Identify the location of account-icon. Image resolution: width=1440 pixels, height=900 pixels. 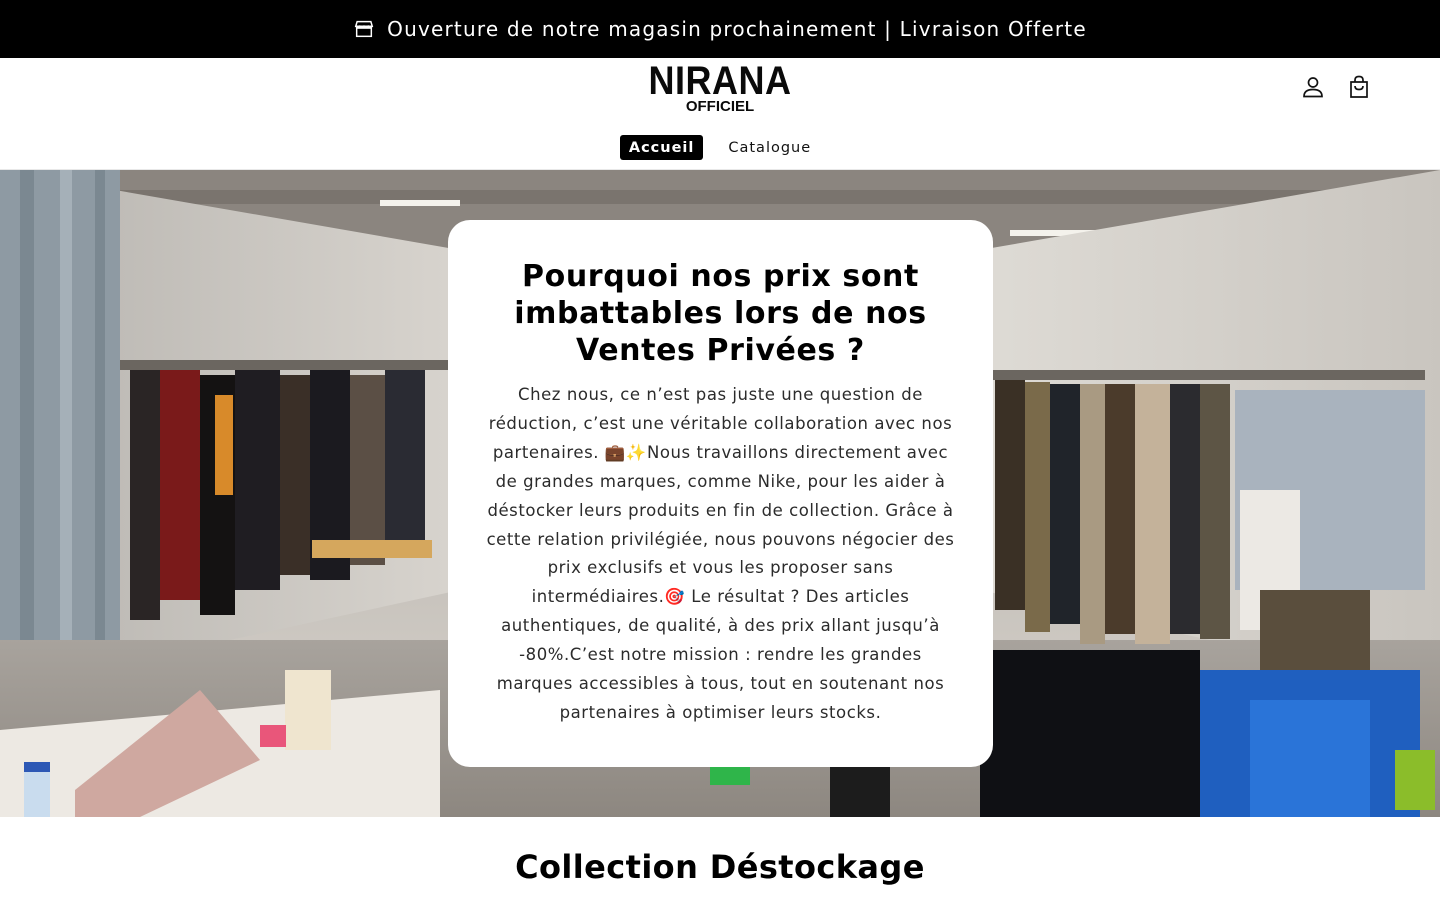
(1313, 87).